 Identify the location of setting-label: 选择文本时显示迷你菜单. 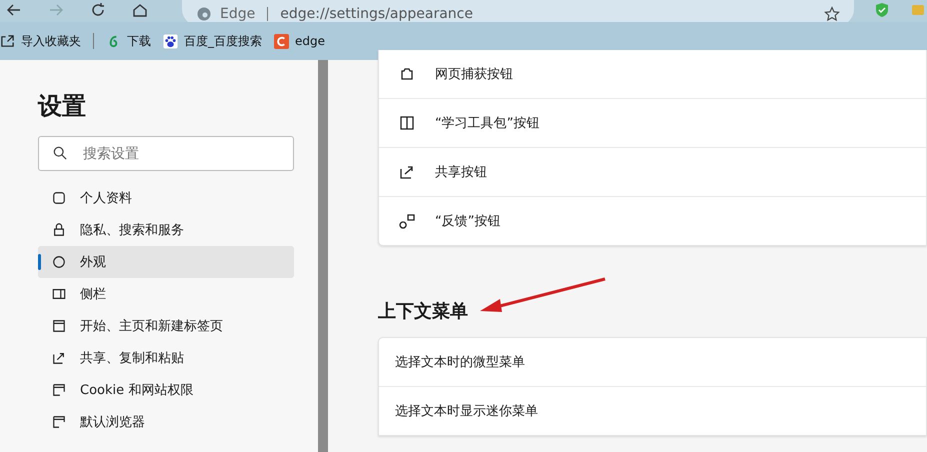
(466, 411).